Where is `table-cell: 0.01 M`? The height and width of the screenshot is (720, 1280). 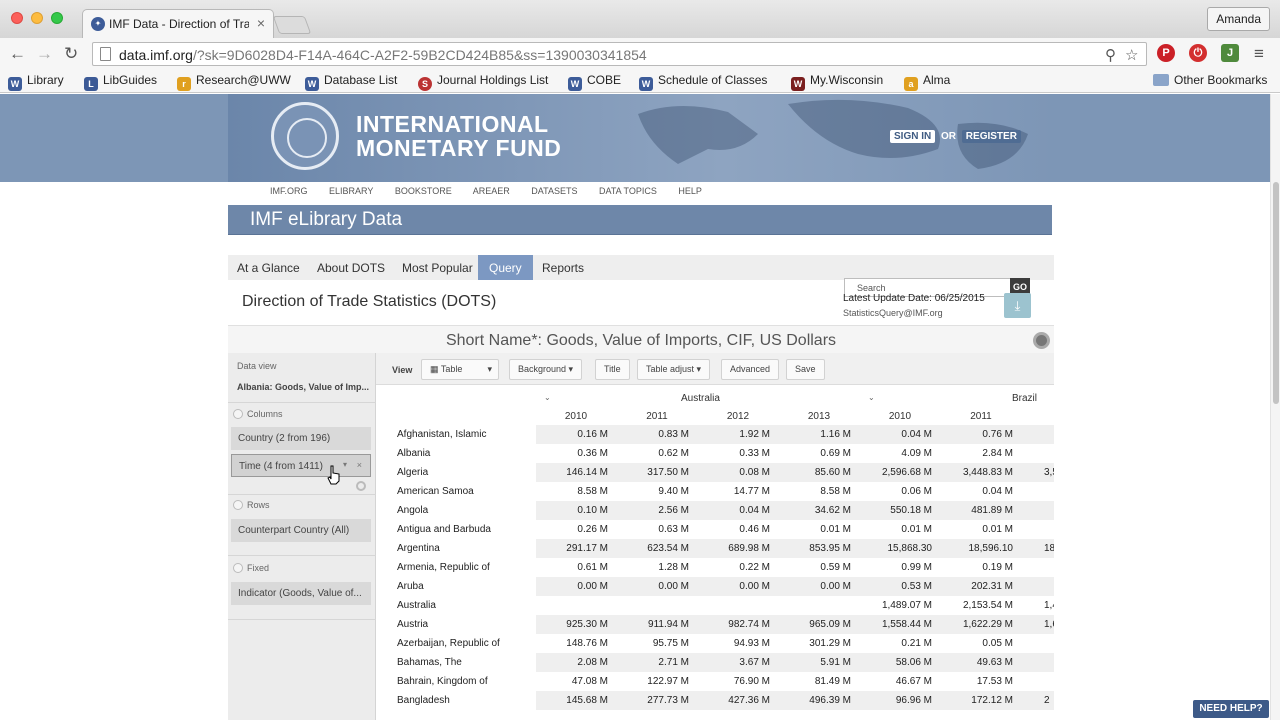 table-cell: 0.01 M is located at coordinates (997, 529).